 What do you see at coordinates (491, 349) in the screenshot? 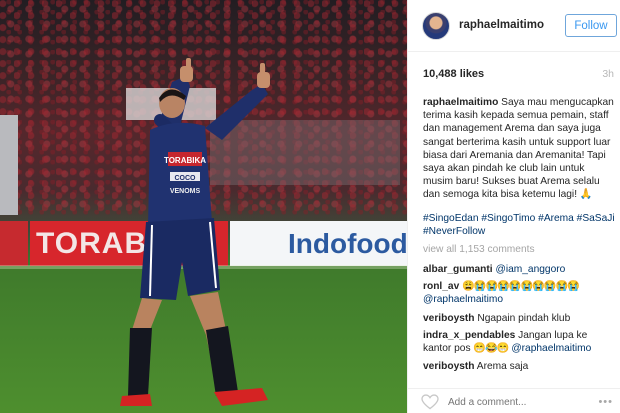
I see `comment-emoji: 😁😂😁` at bounding box center [491, 349].